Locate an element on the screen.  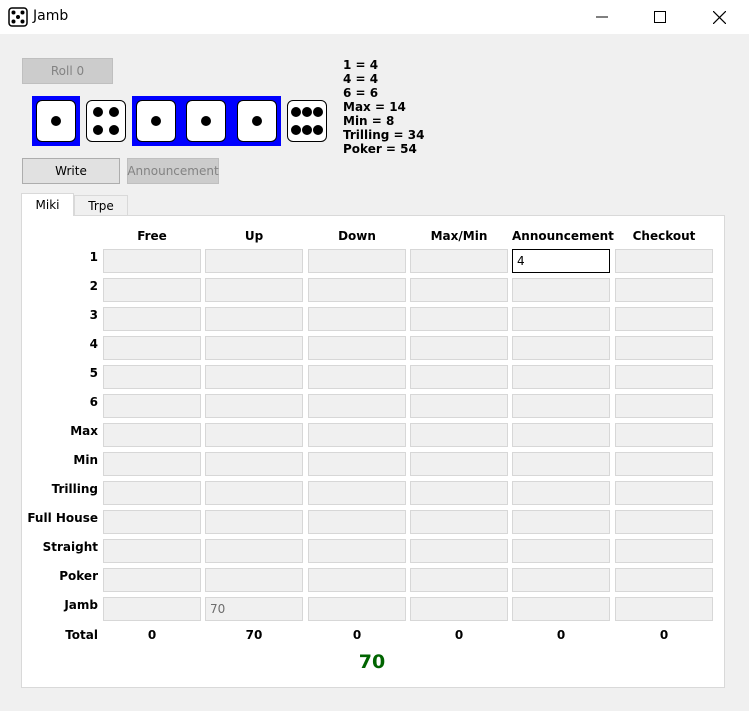
row-label: 1 is located at coordinates (93, 257).